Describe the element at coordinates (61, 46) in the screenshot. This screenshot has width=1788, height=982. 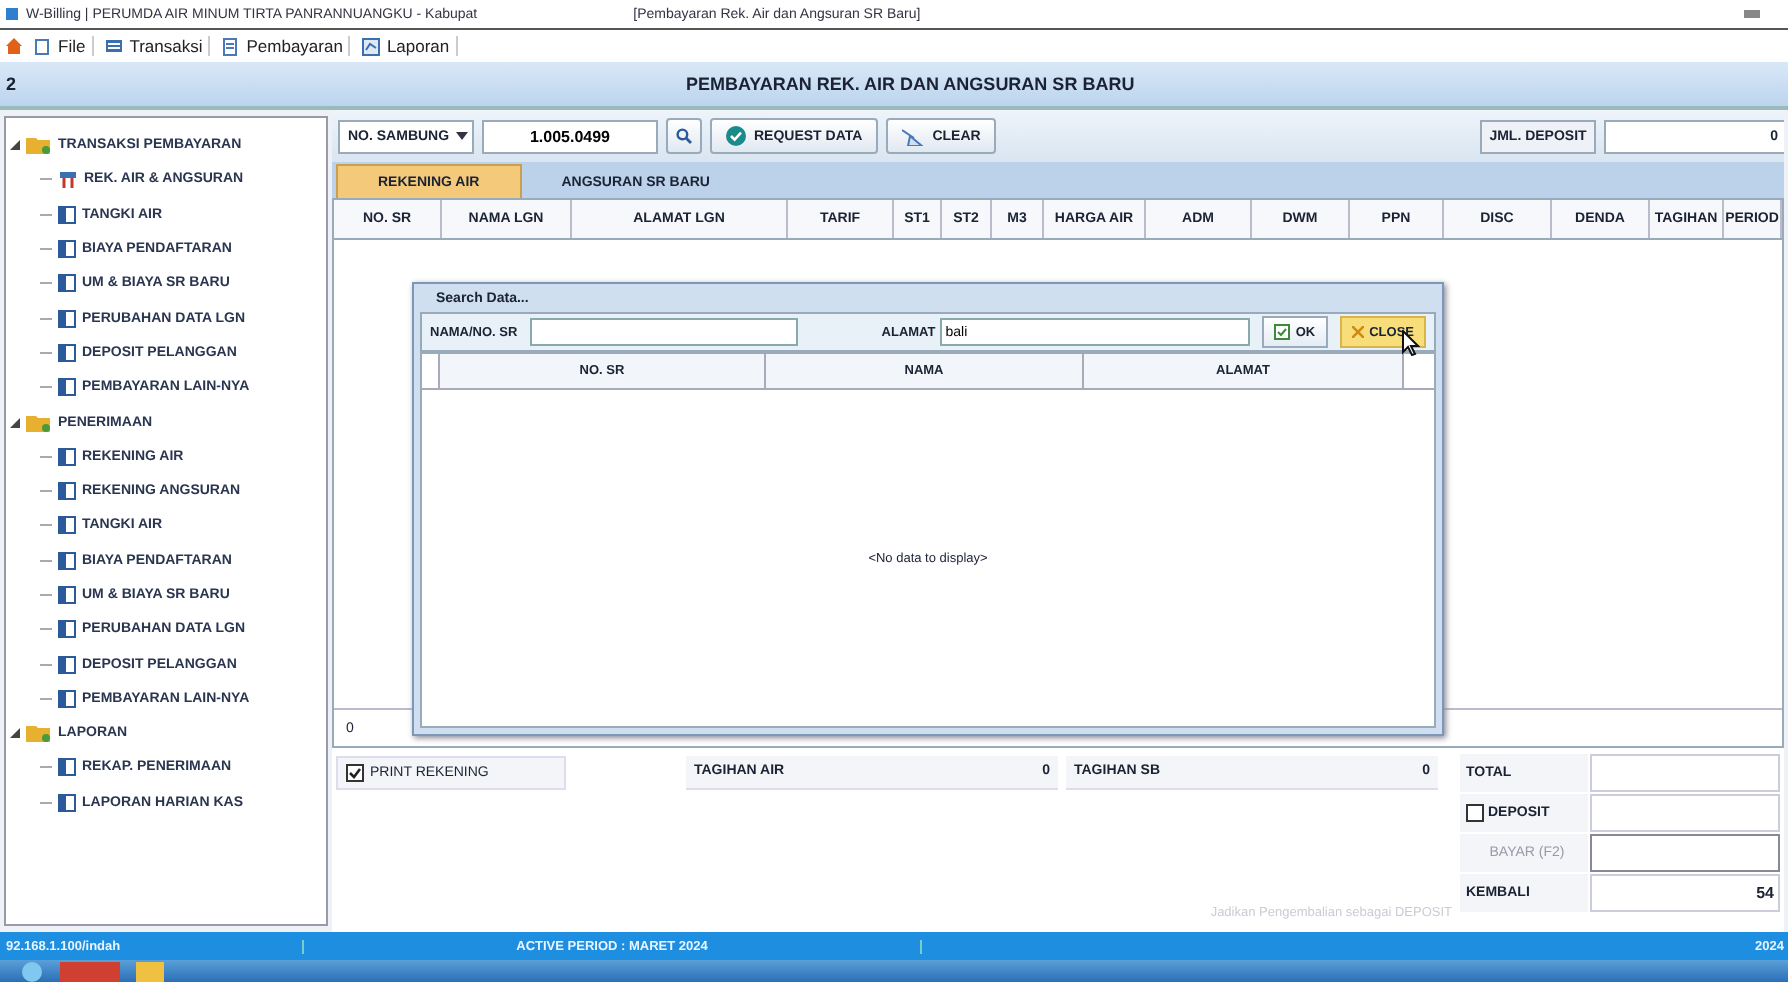
I see `menu-item: File` at that location.